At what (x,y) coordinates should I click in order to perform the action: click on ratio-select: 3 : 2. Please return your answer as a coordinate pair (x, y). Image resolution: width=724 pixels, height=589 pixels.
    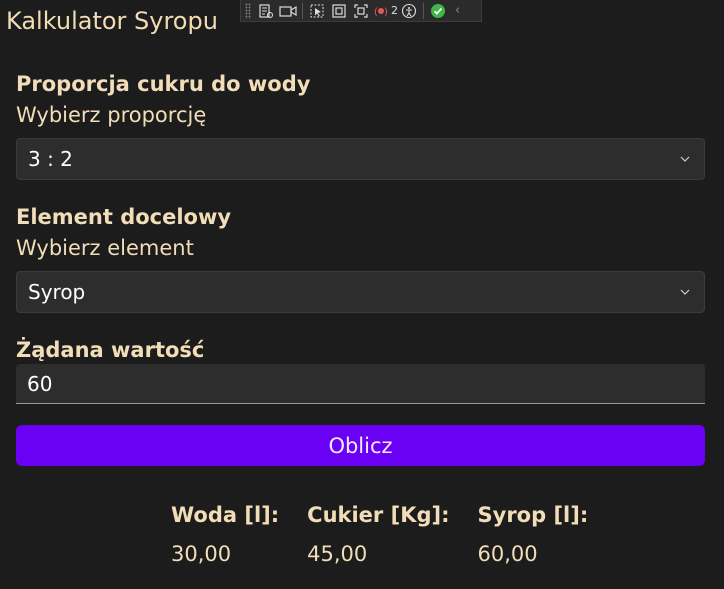
    Looking at the image, I should click on (360, 159).